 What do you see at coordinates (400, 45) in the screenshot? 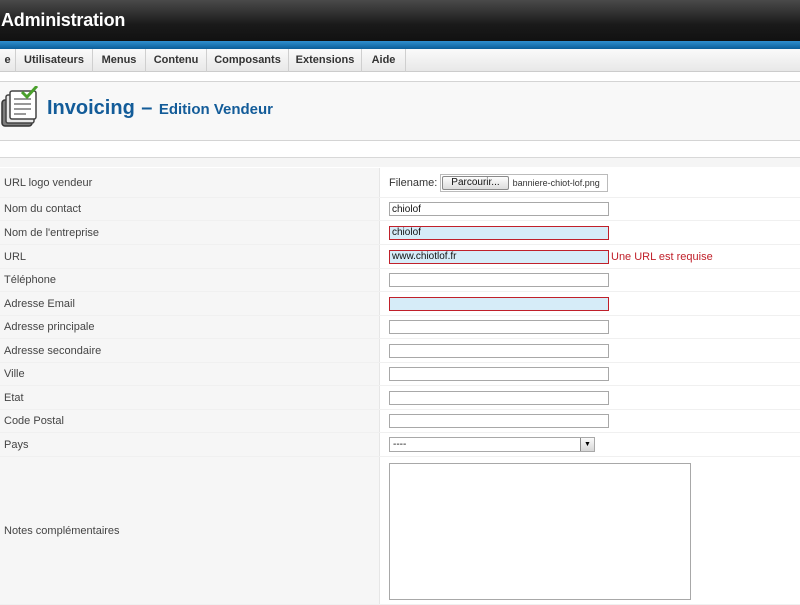
I see `header-accent-bar` at bounding box center [400, 45].